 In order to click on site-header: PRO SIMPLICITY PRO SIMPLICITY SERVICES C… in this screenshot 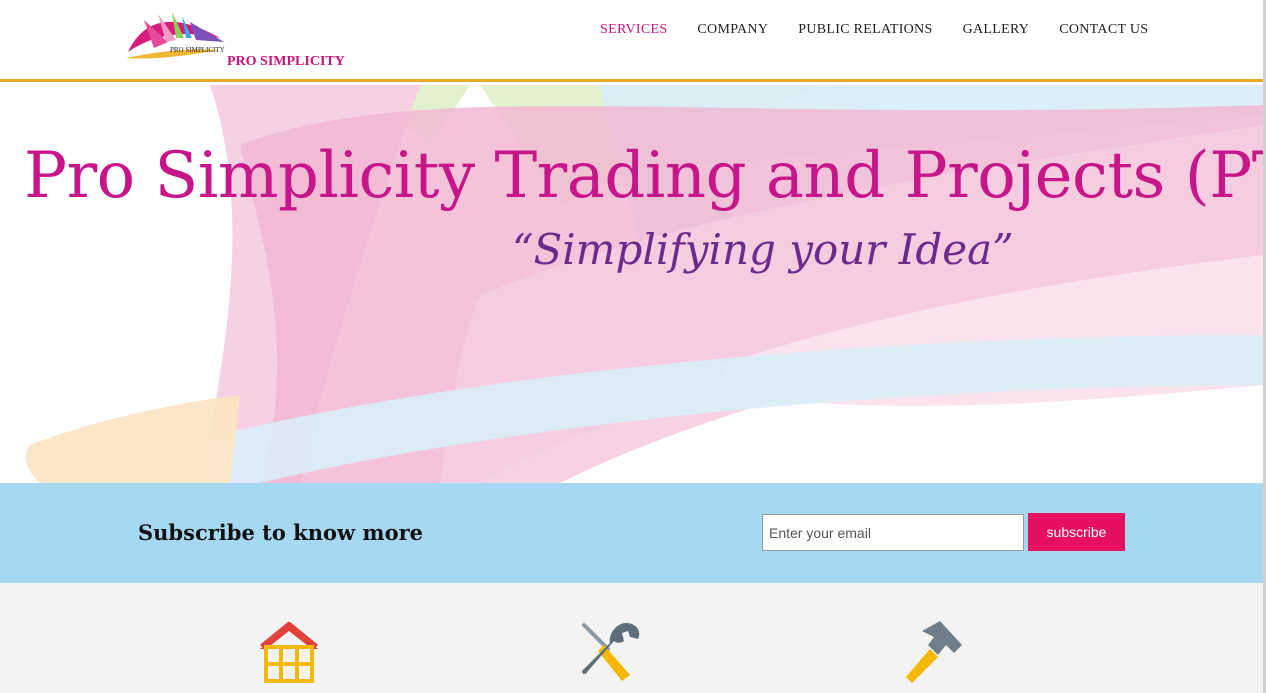, I will do `click(631, 41)`.